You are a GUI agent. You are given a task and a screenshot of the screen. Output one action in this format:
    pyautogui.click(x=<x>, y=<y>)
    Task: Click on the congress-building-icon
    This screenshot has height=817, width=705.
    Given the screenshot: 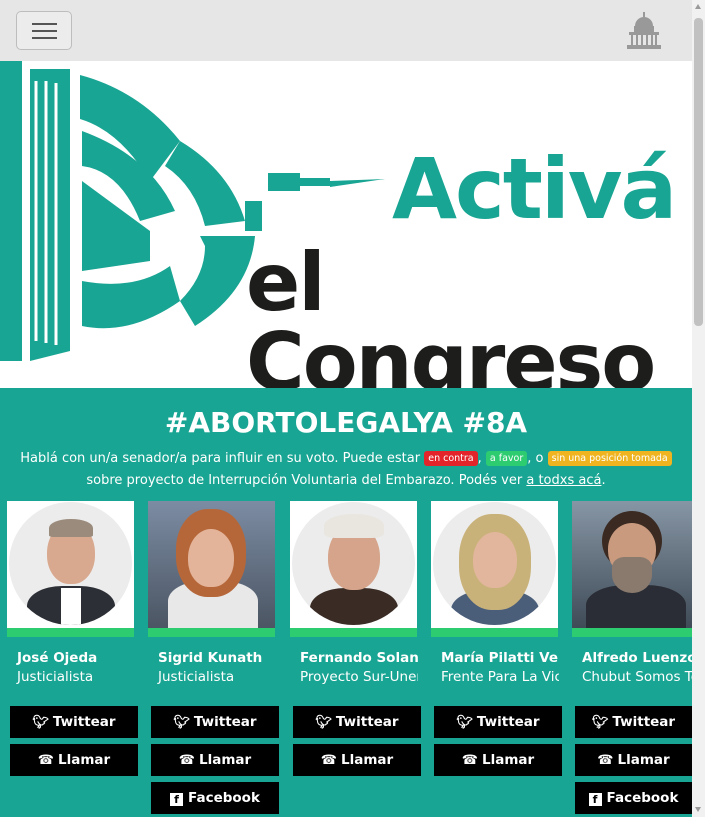 What is the action you would take?
    pyautogui.click(x=644, y=31)
    